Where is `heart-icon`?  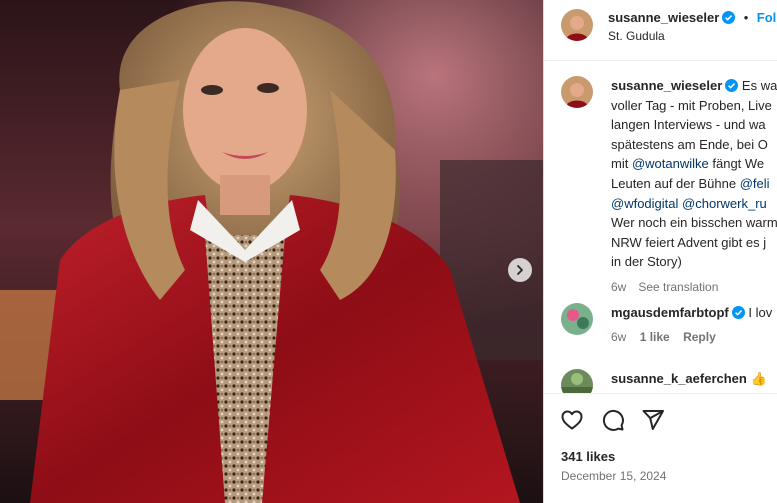 heart-icon is located at coordinates (572, 420).